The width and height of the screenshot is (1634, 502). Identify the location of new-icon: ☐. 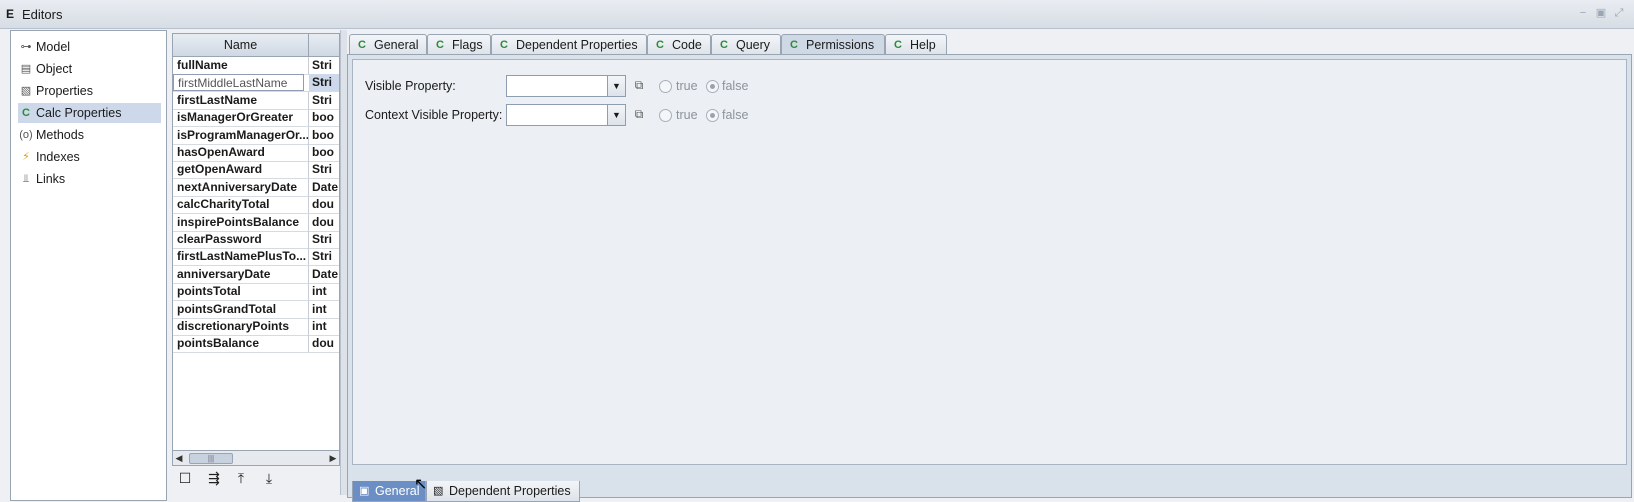
(185, 478).